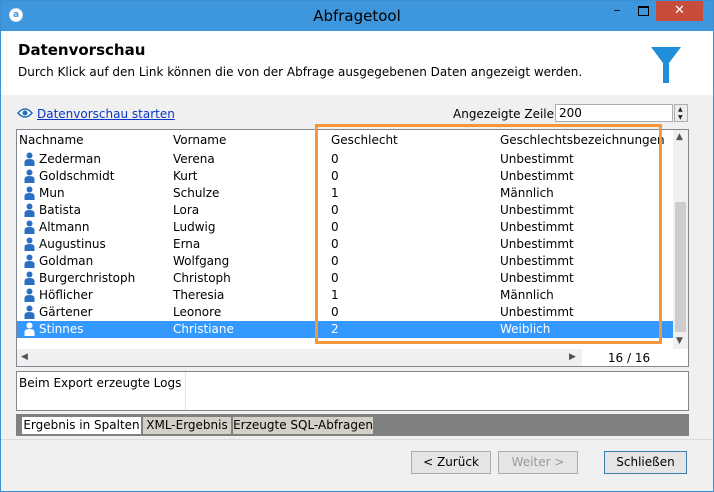 This screenshot has height=492, width=714. What do you see at coordinates (617, 11) in the screenshot?
I see `minimize-button: –` at bounding box center [617, 11].